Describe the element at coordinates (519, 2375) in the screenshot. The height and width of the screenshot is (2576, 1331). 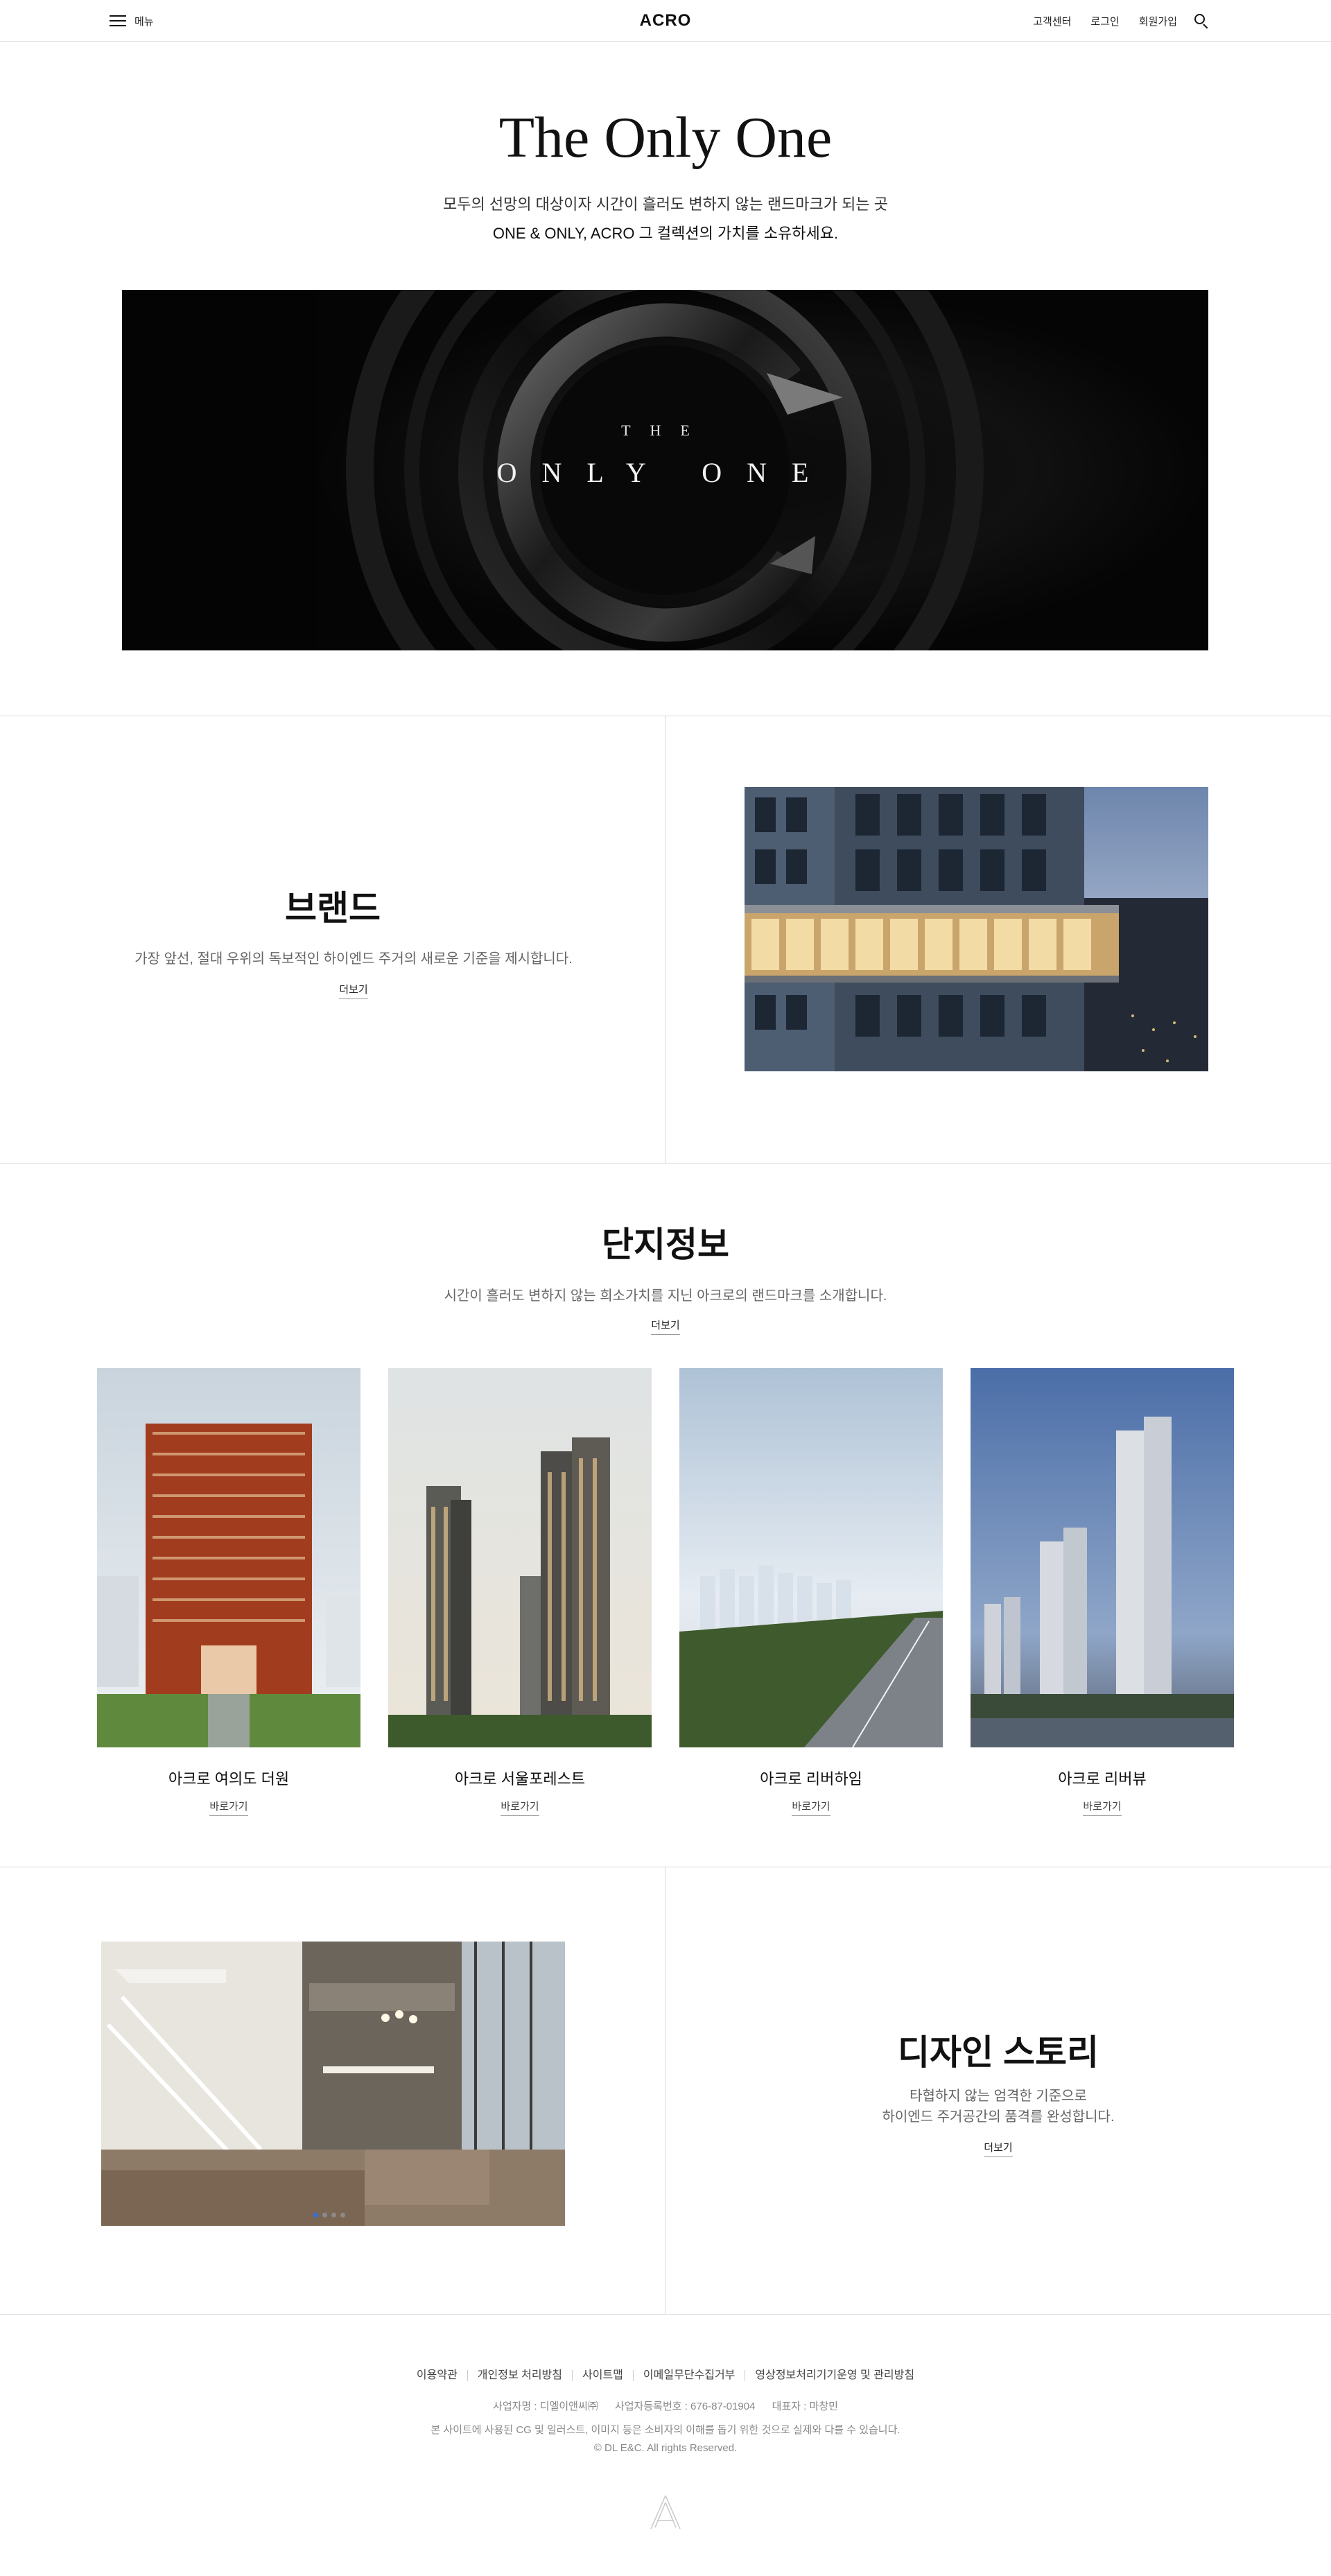
I see `footer-link-privacy: 개인정보 처리방침` at that location.